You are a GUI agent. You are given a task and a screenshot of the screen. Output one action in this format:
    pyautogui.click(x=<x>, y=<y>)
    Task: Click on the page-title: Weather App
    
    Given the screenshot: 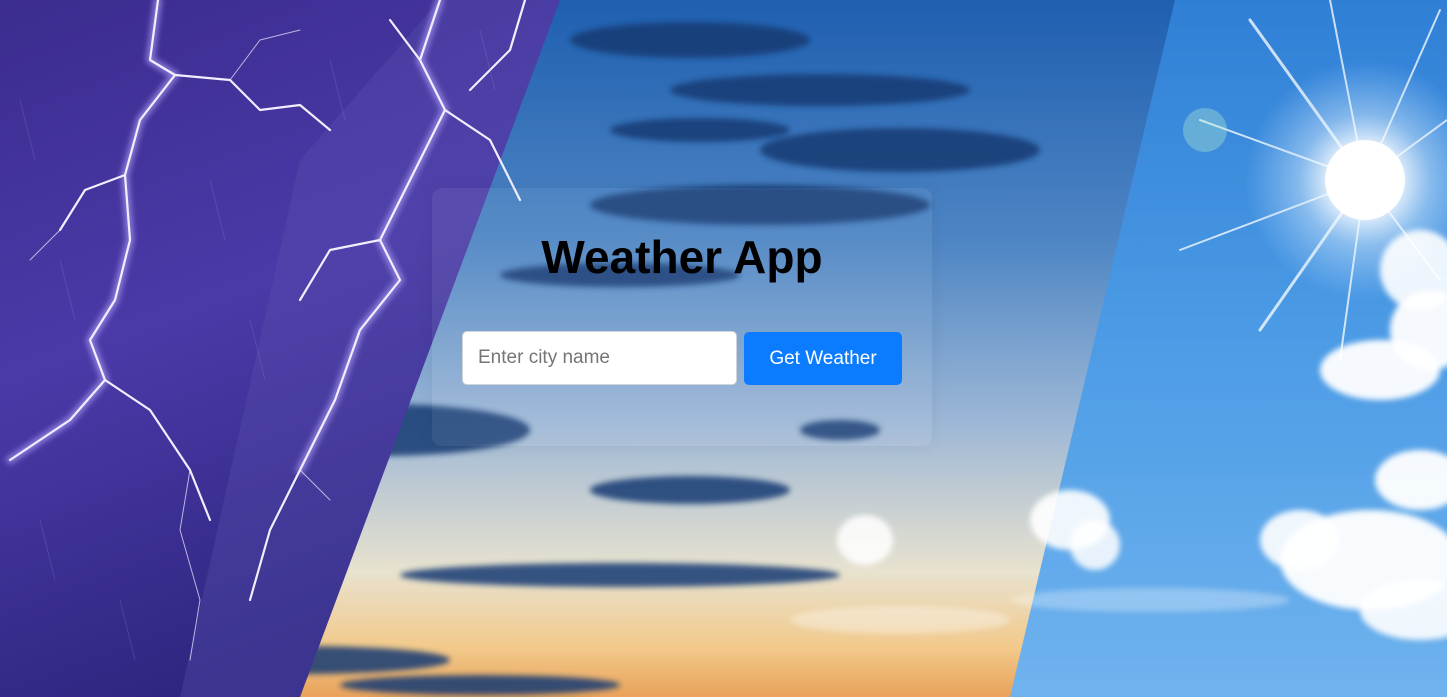 What is the action you would take?
    pyautogui.click(x=682, y=257)
    